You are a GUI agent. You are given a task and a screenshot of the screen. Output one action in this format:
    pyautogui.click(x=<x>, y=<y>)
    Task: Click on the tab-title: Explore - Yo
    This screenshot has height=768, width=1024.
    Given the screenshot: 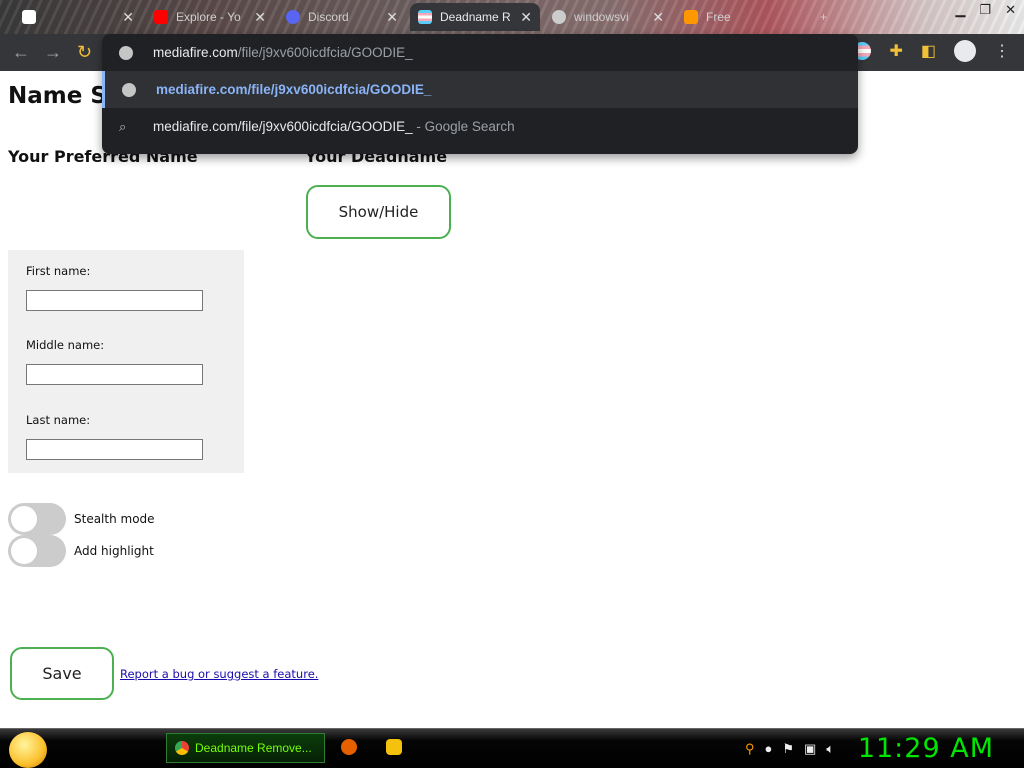 What is the action you would take?
    pyautogui.click(x=208, y=17)
    